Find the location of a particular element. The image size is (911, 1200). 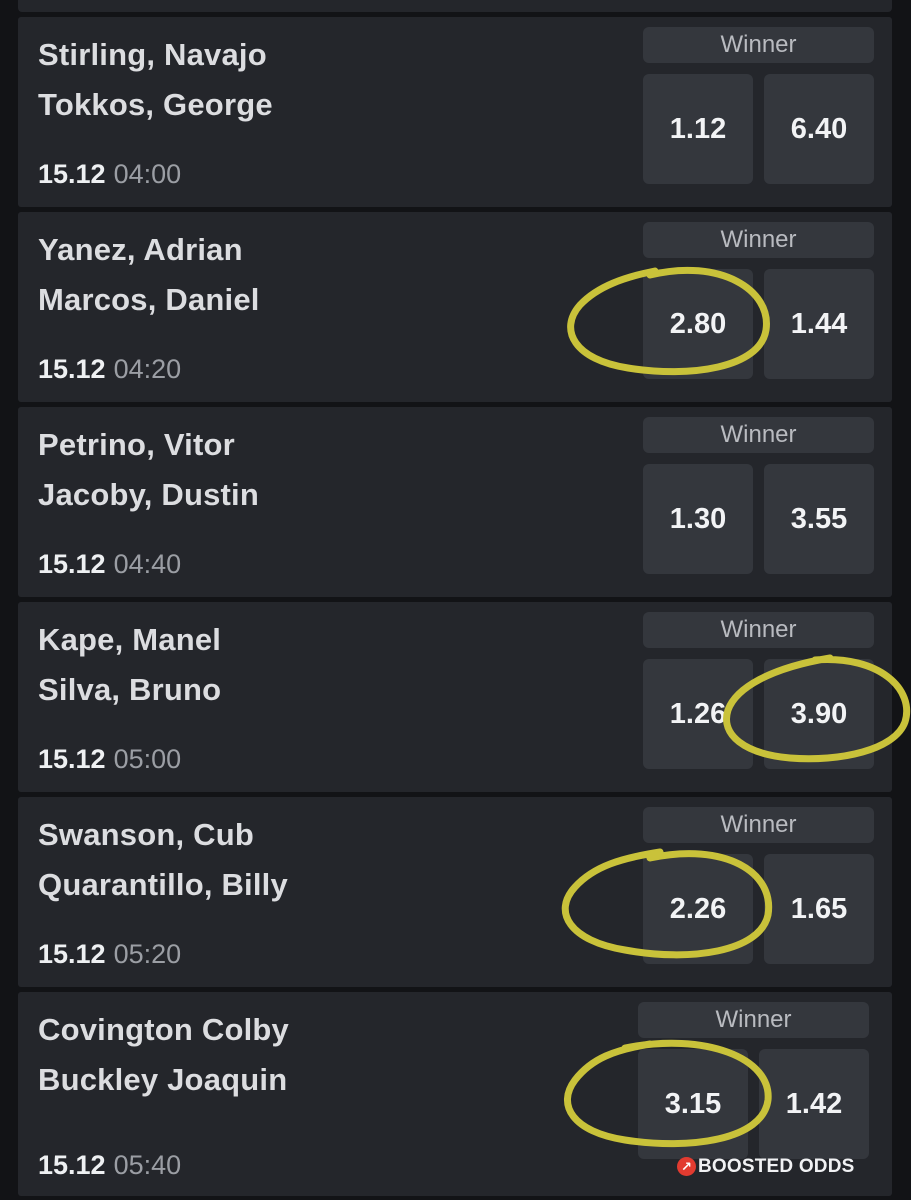

player-two-name: Tokkos, George is located at coordinates (155, 104).